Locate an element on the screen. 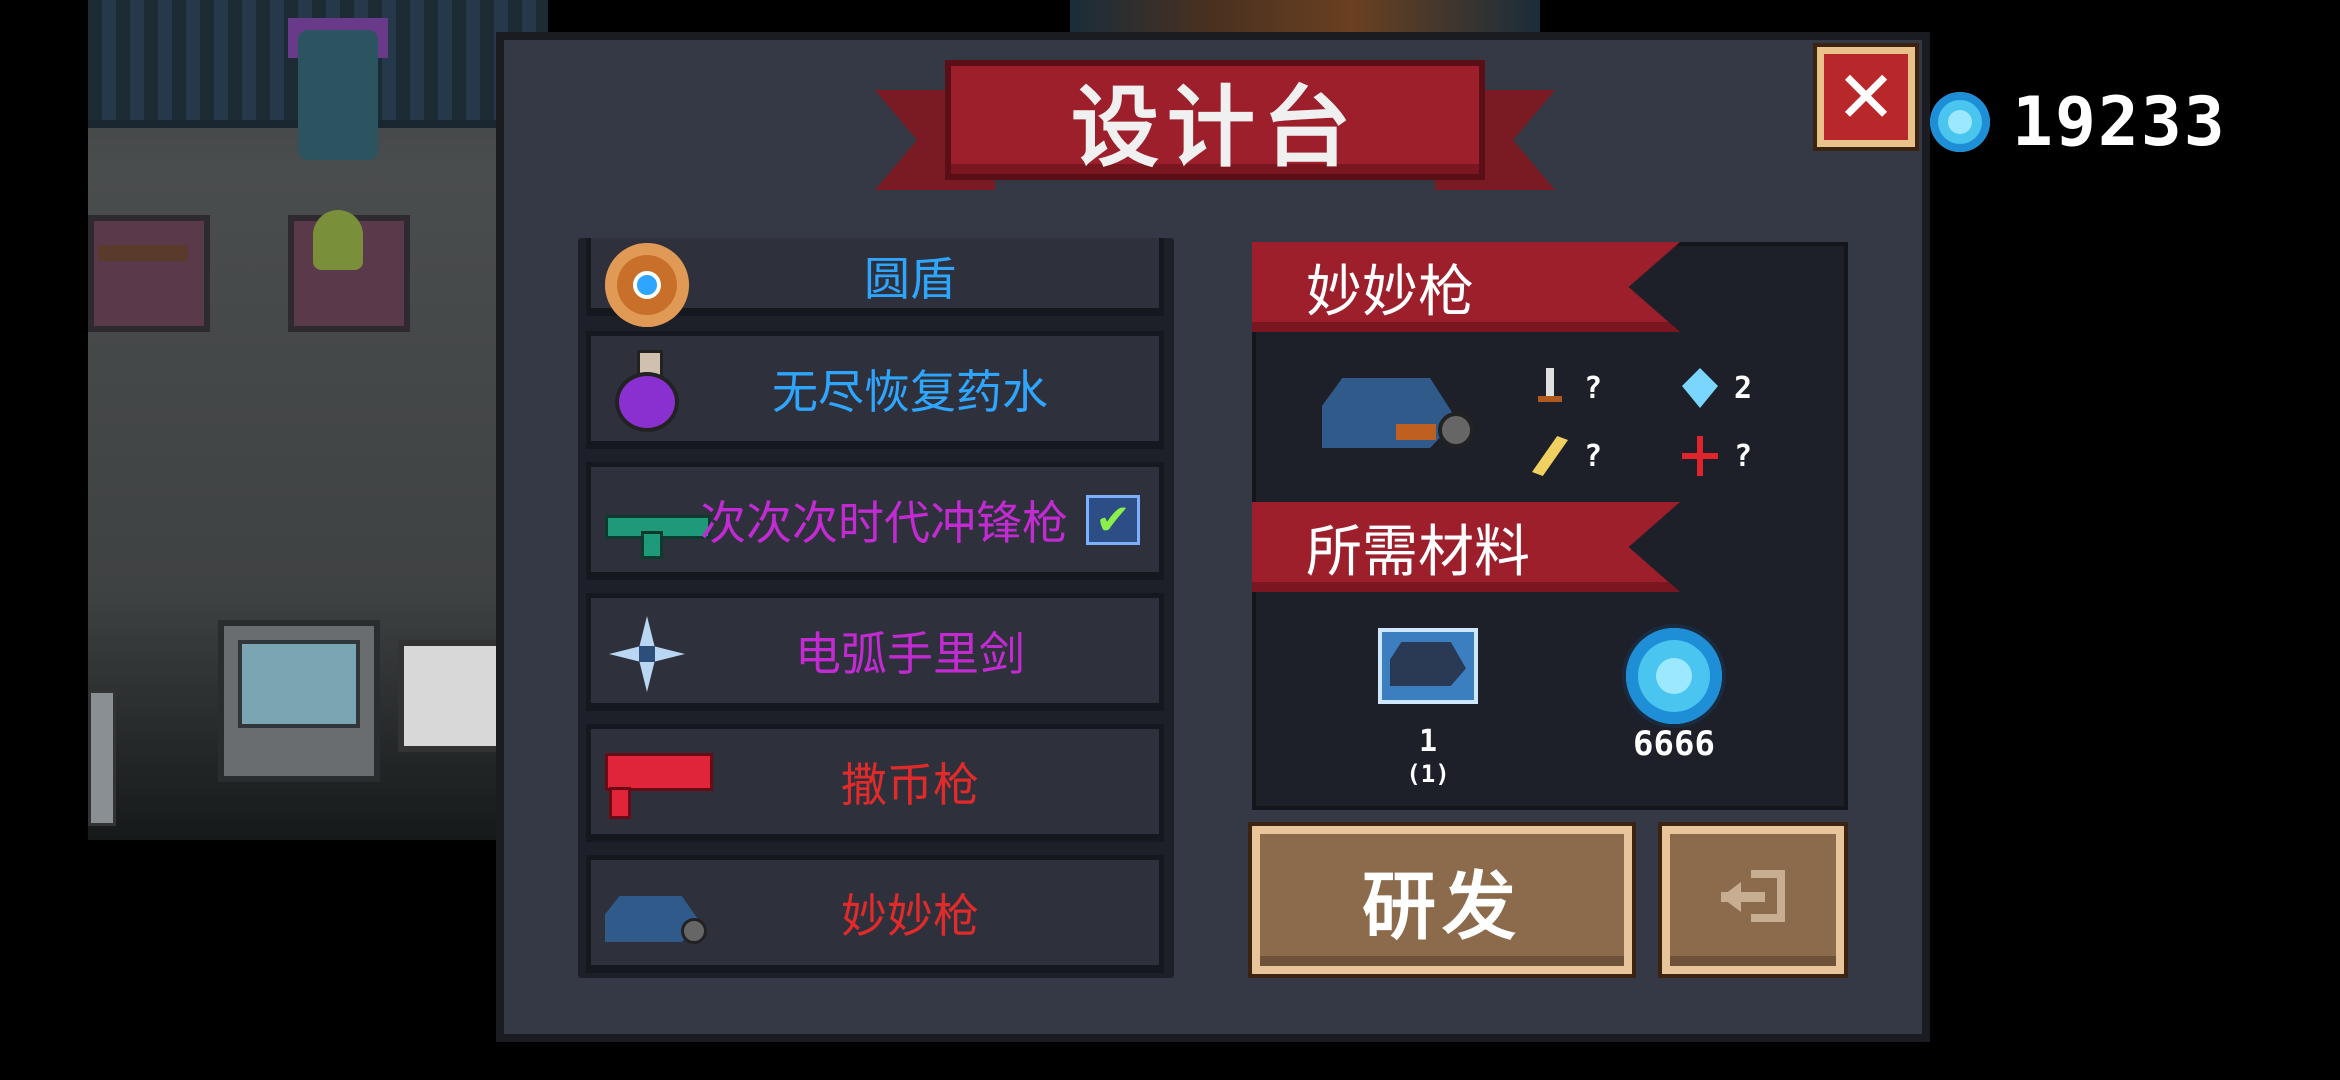 The width and height of the screenshot is (2340, 1080). energy-value: 2 is located at coordinates (1743, 388).